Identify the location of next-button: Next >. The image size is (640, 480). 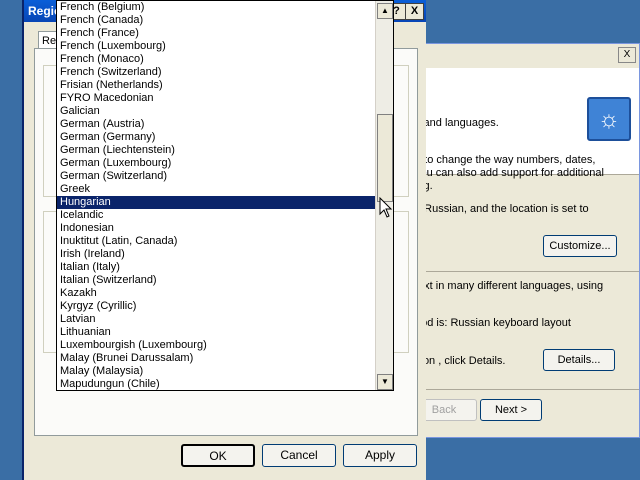
(511, 410).